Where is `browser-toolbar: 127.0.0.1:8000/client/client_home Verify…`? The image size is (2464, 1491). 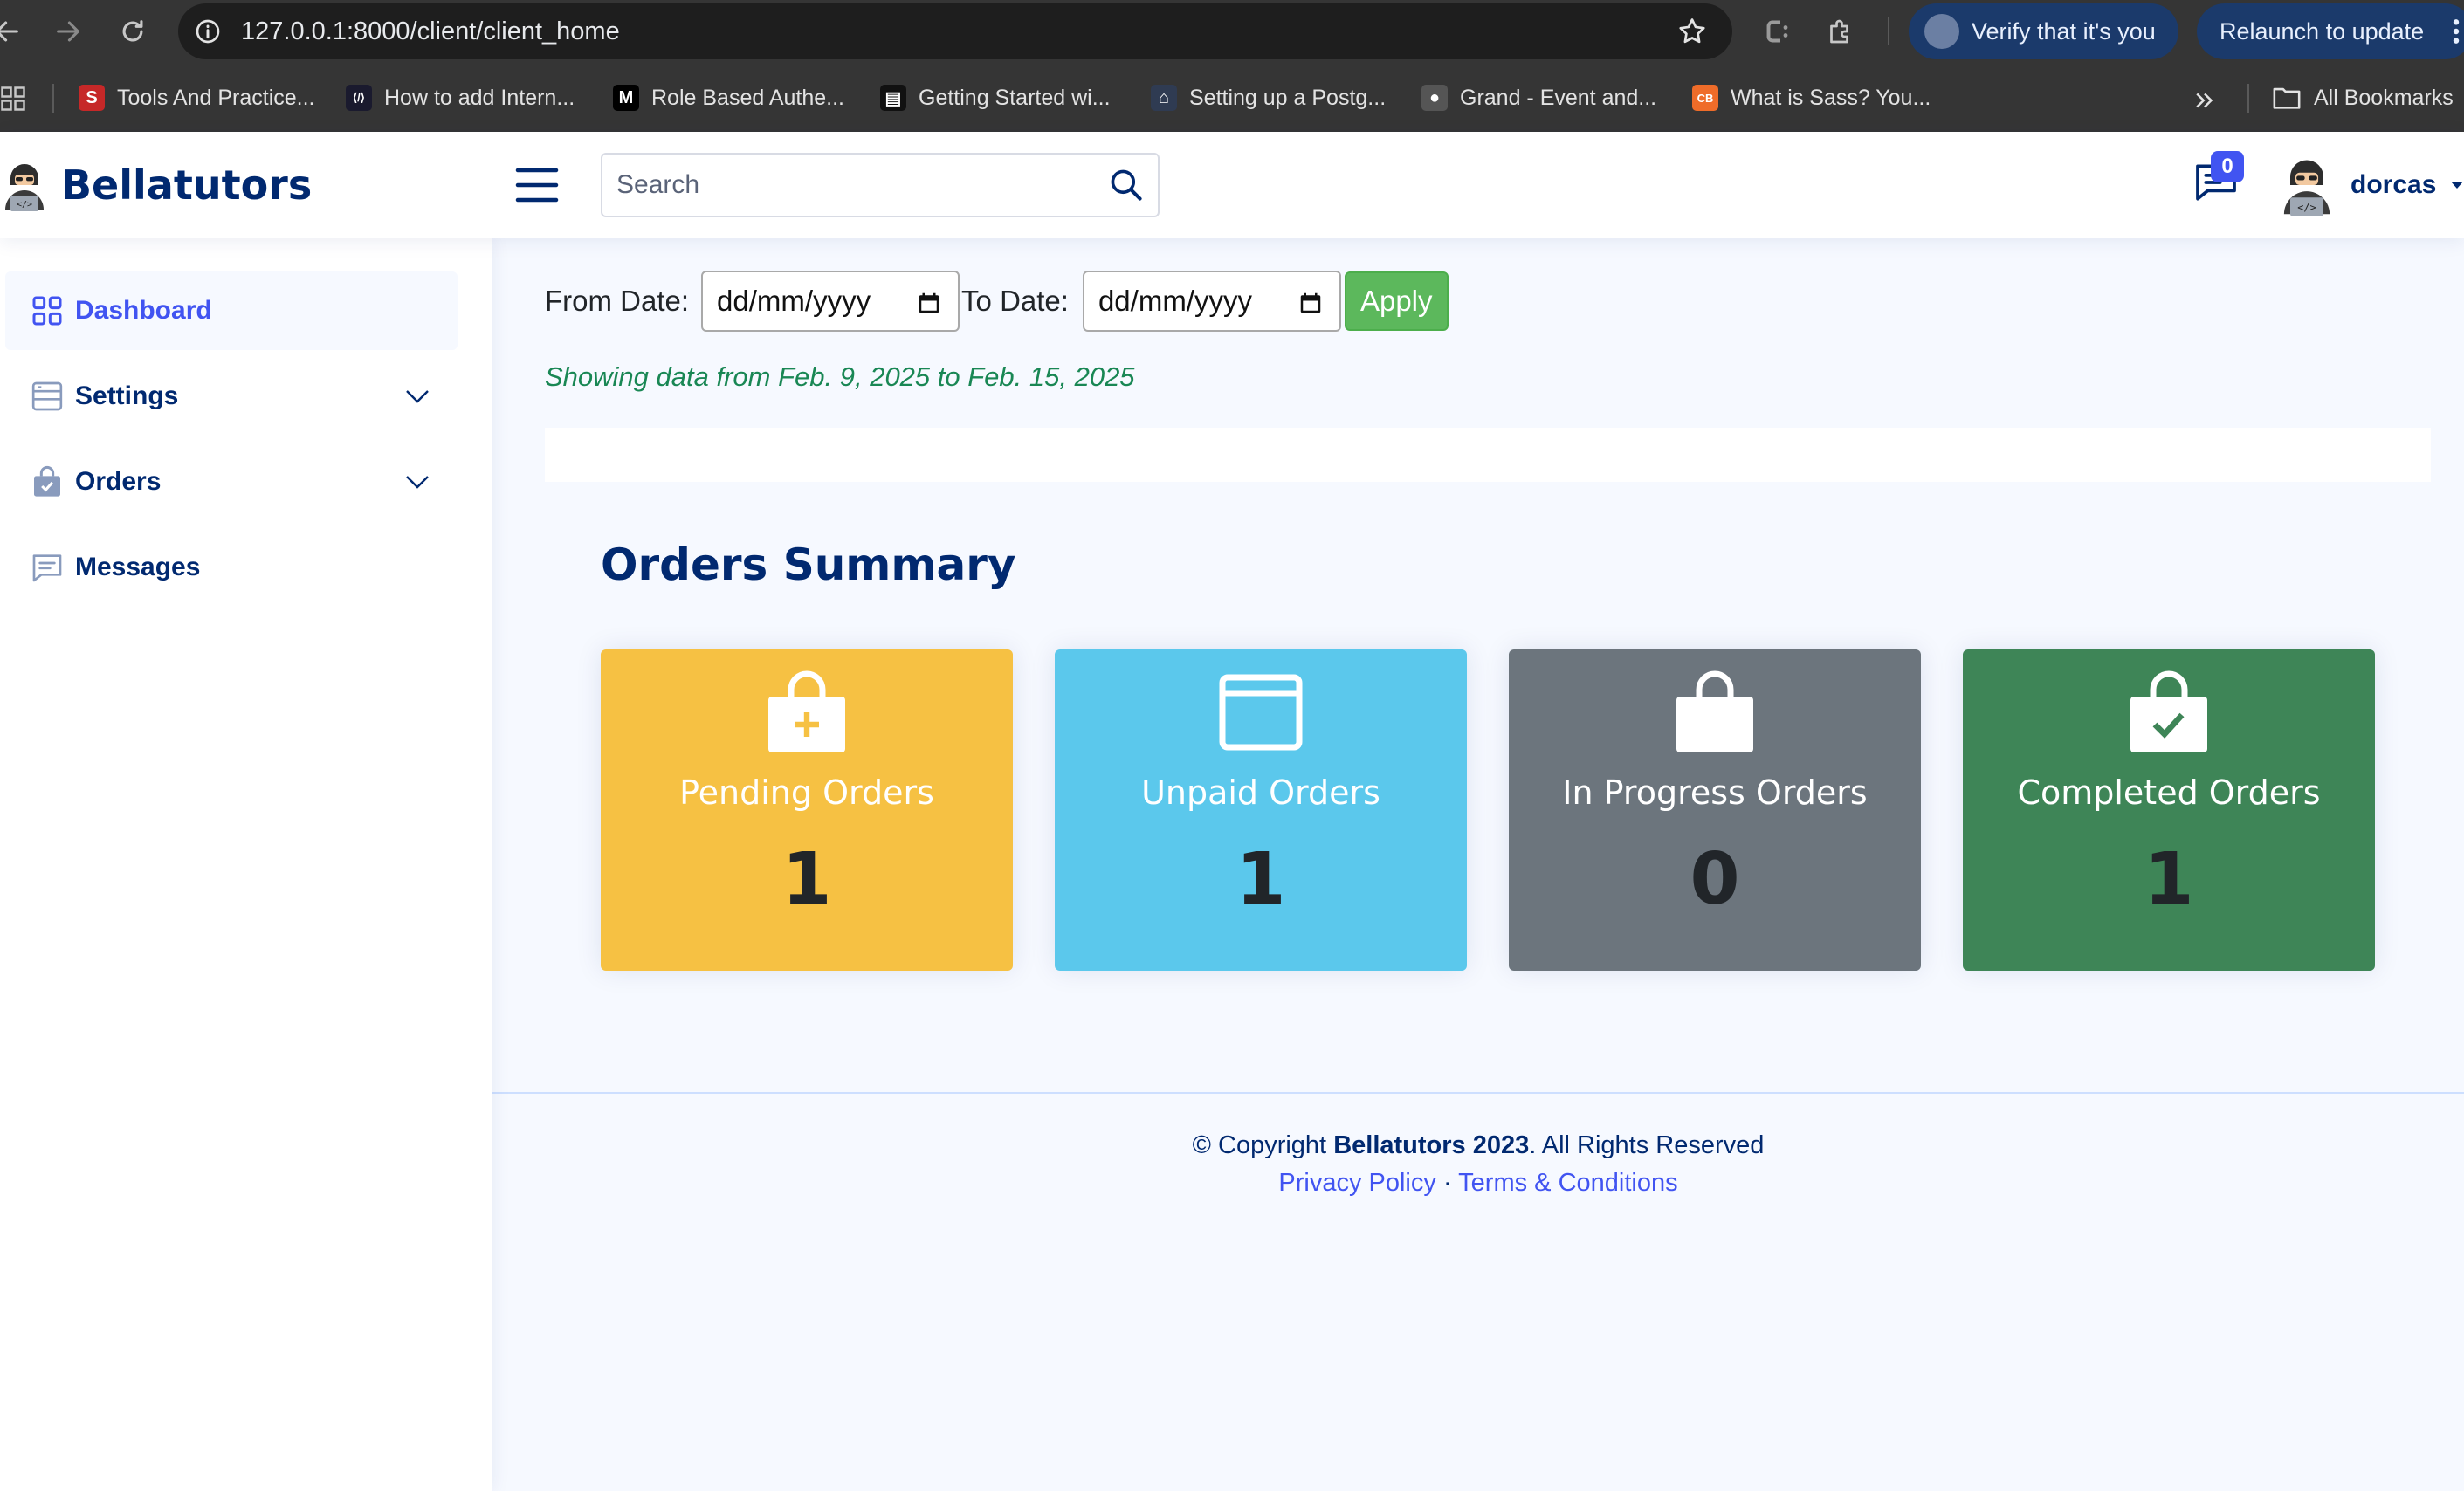 browser-toolbar: 127.0.0.1:8000/client/client_home Verify… is located at coordinates (1232, 32).